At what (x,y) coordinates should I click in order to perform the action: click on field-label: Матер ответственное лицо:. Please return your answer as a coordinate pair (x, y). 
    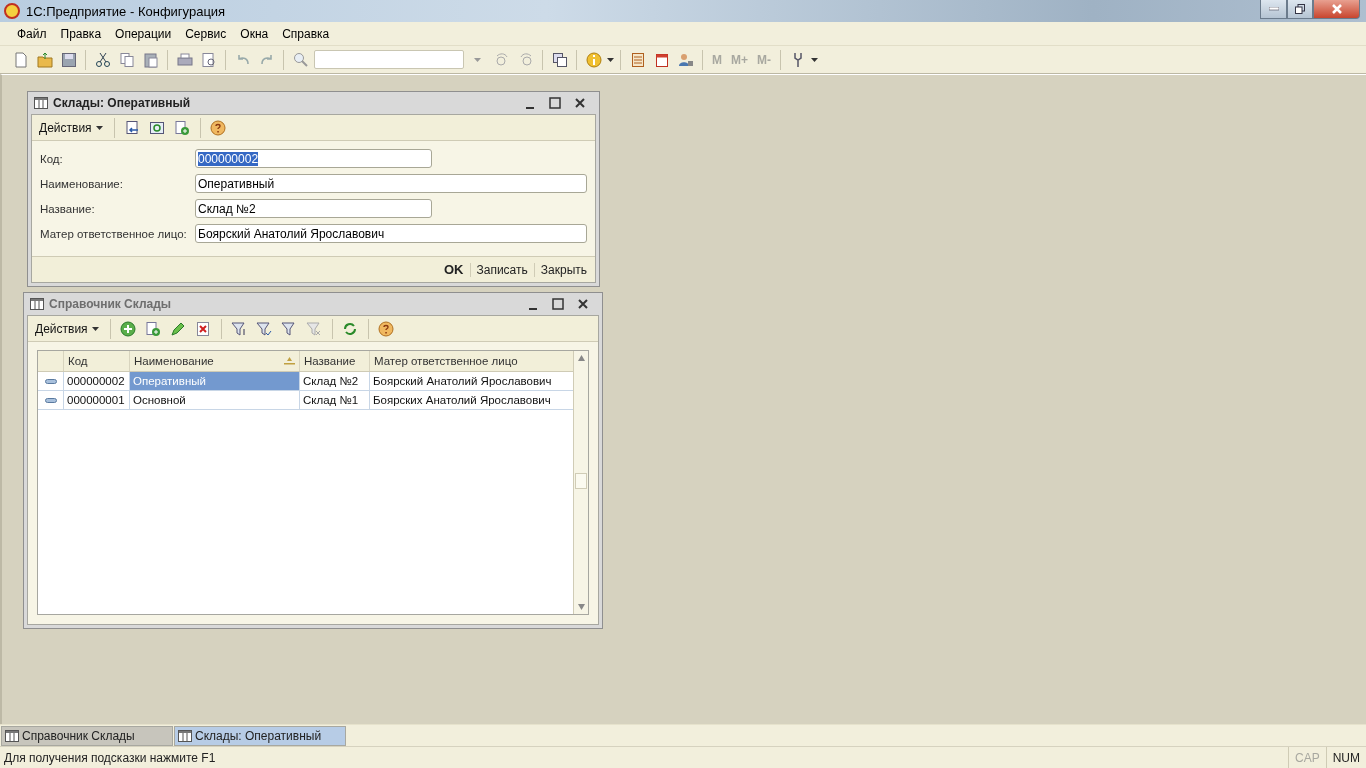
    Looking at the image, I should click on (114, 233).